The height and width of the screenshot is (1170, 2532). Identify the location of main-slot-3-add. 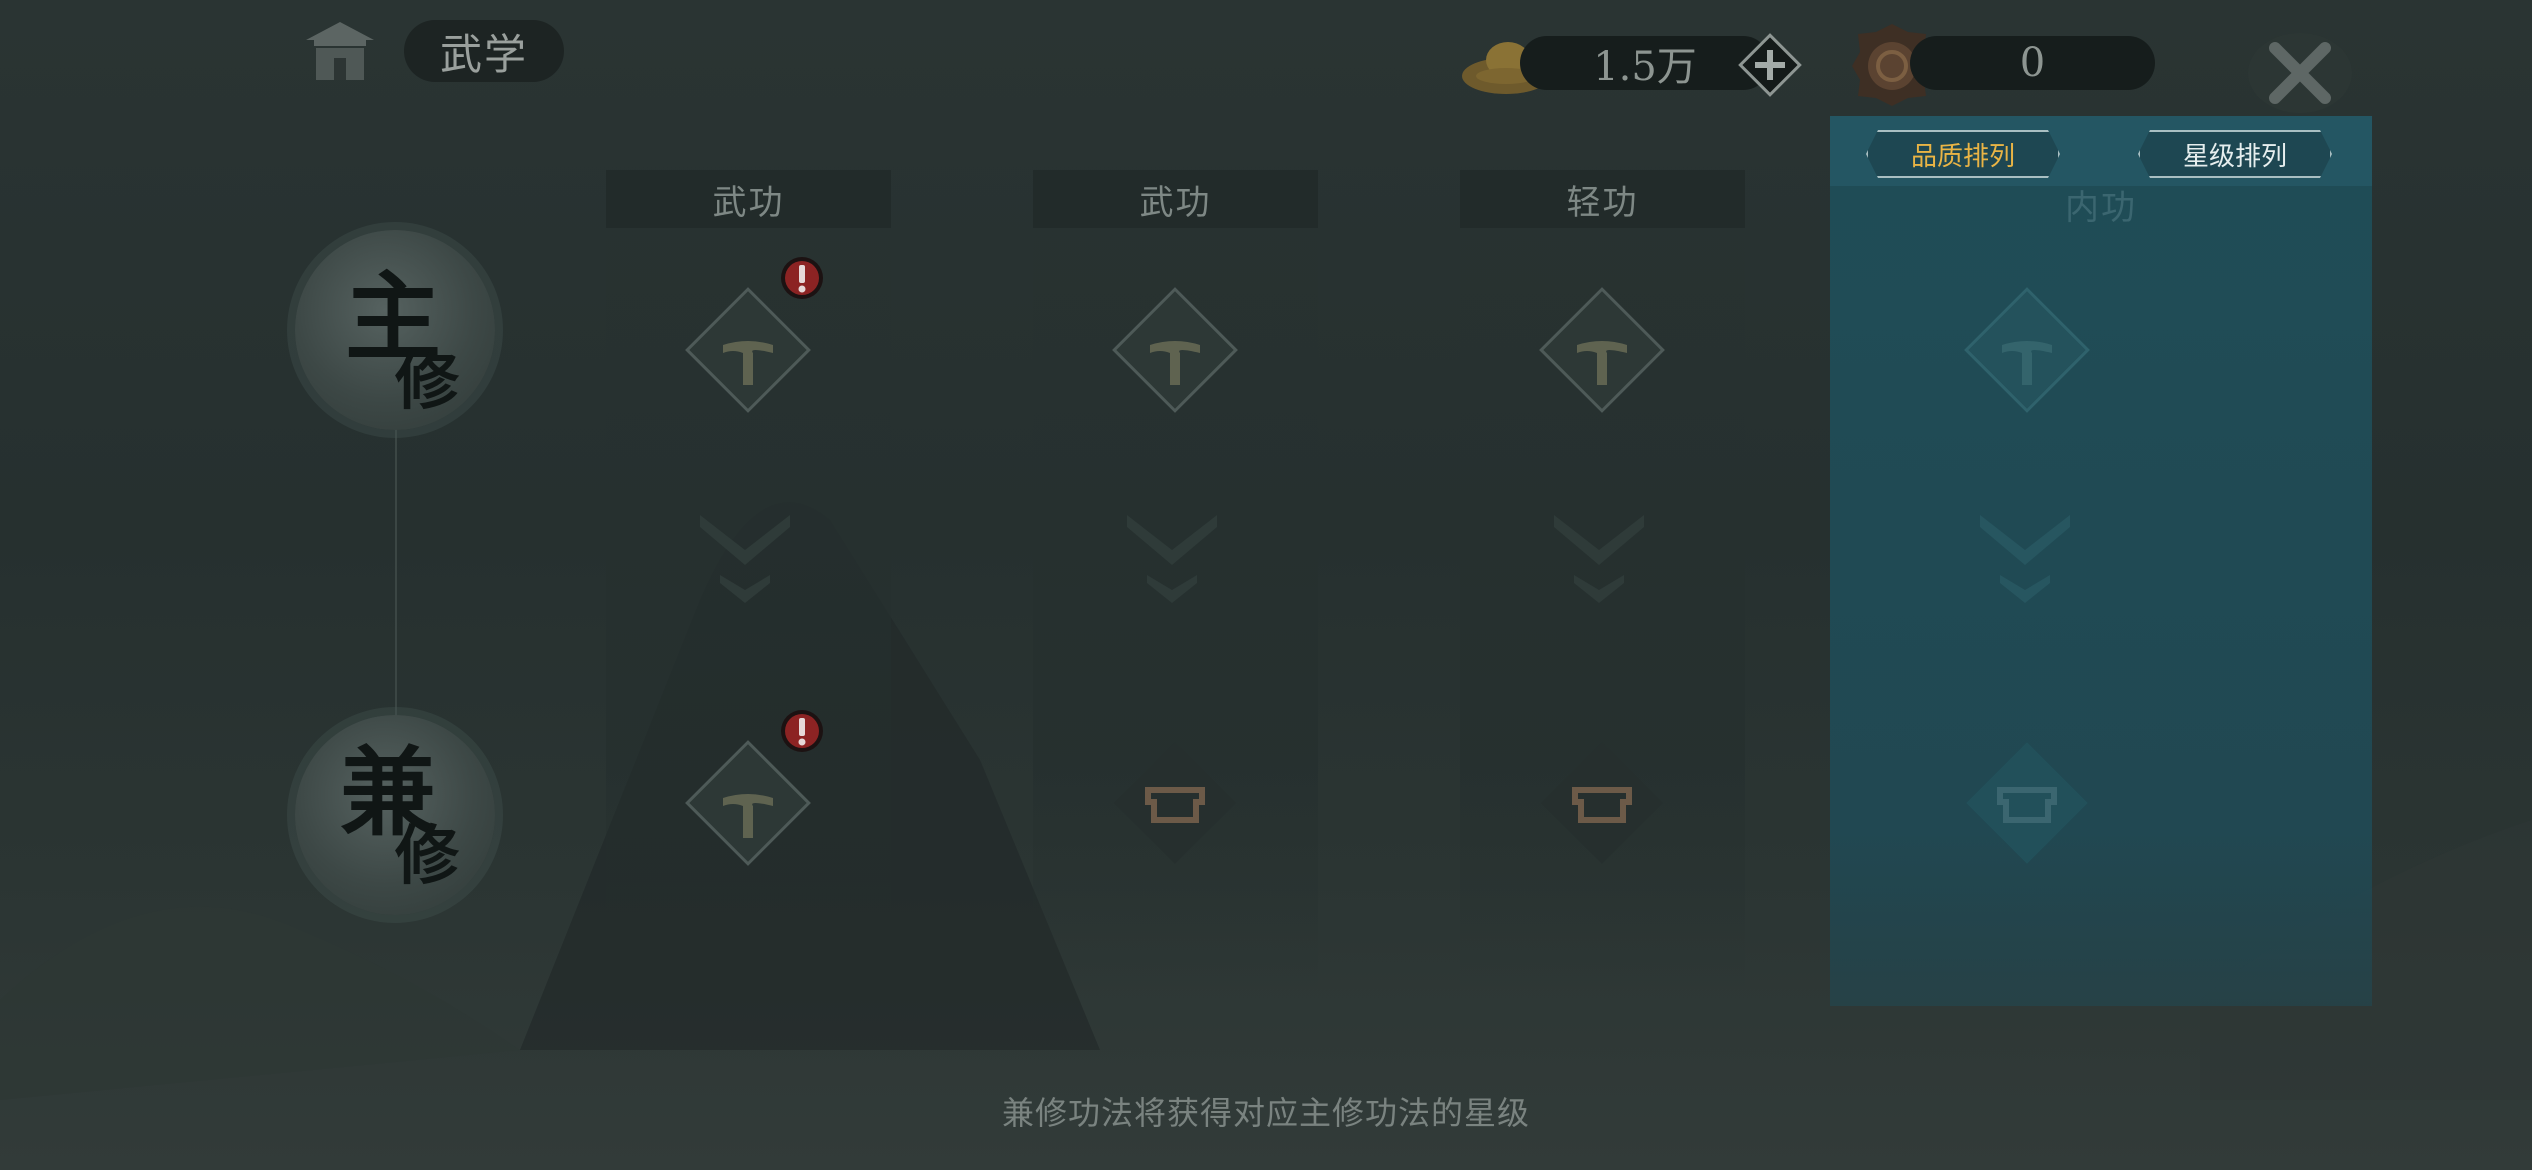
(1602, 350).